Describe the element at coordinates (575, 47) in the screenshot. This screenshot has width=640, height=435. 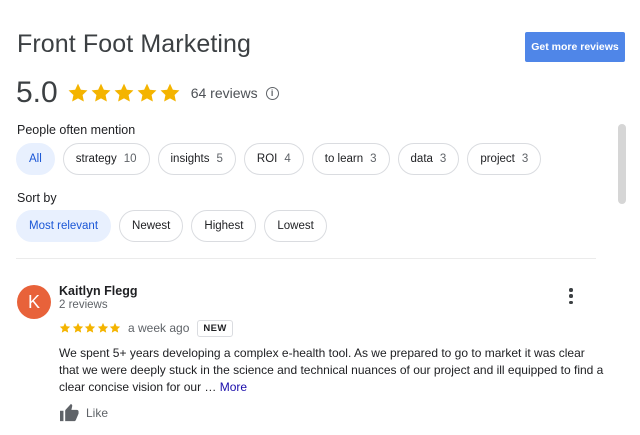
I see `get-more-reviews-button: Get more reviews` at that location.